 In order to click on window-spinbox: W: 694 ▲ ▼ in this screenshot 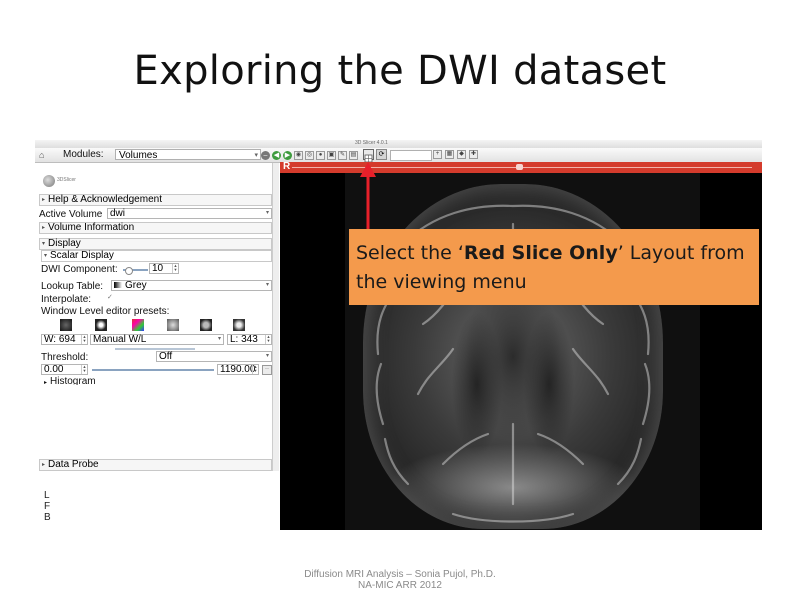, I will do `click(64, 339)`.